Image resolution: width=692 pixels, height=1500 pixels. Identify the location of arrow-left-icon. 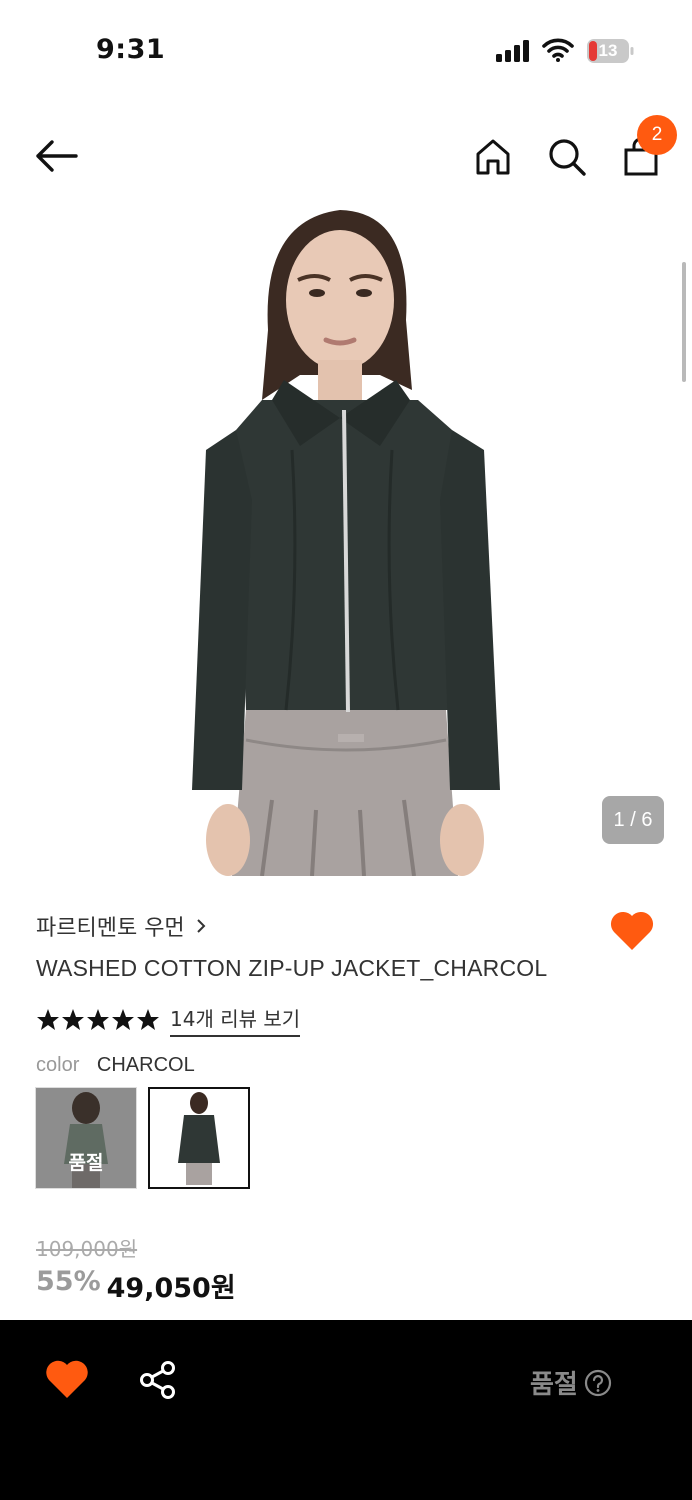
(56, 156).